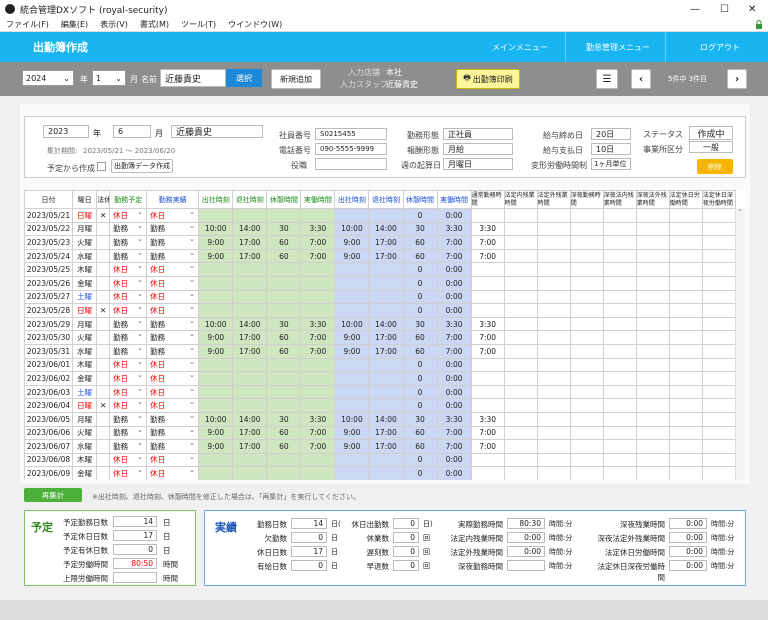 This screenshot has height=620, width=768. Describe the element at coordinates (380, 215) in the screenshot. I see `table-row: 2023/05/21日曜✕休日休日00:00` at that location.